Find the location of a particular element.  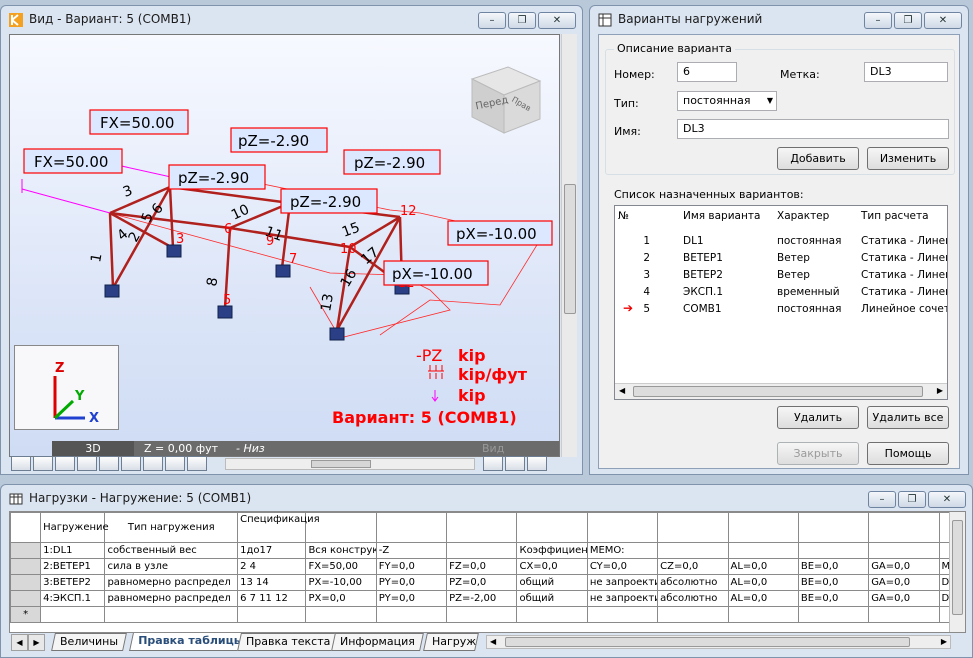

new-row: * is located at coordinates (487, 614).